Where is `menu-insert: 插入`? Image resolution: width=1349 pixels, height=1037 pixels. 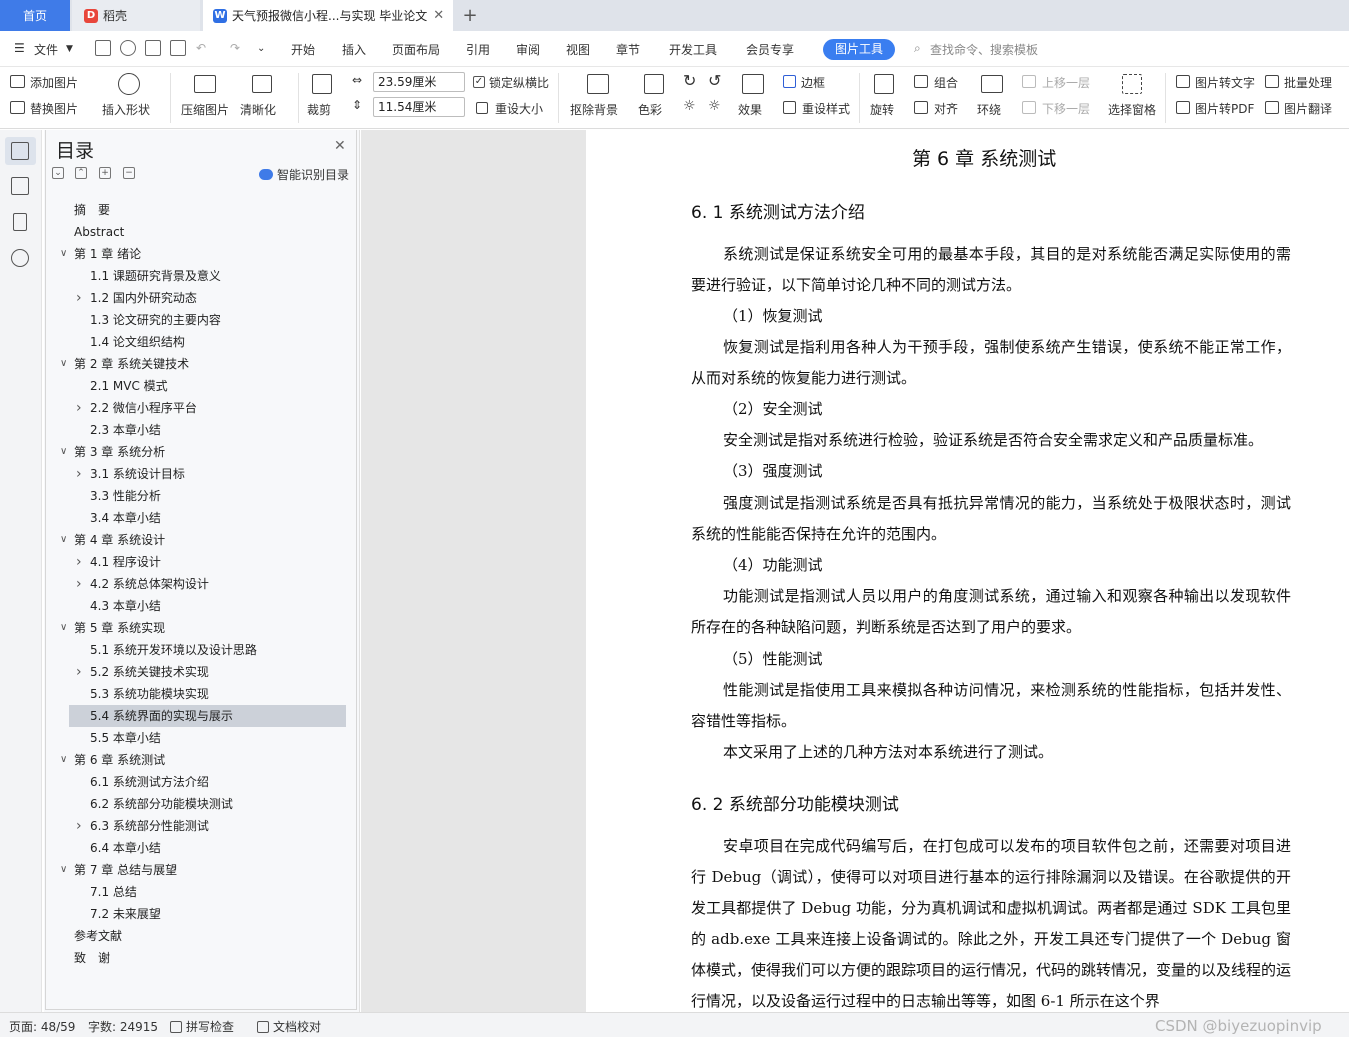 menu-insert: 插入 is located at coordinates (354, 49).